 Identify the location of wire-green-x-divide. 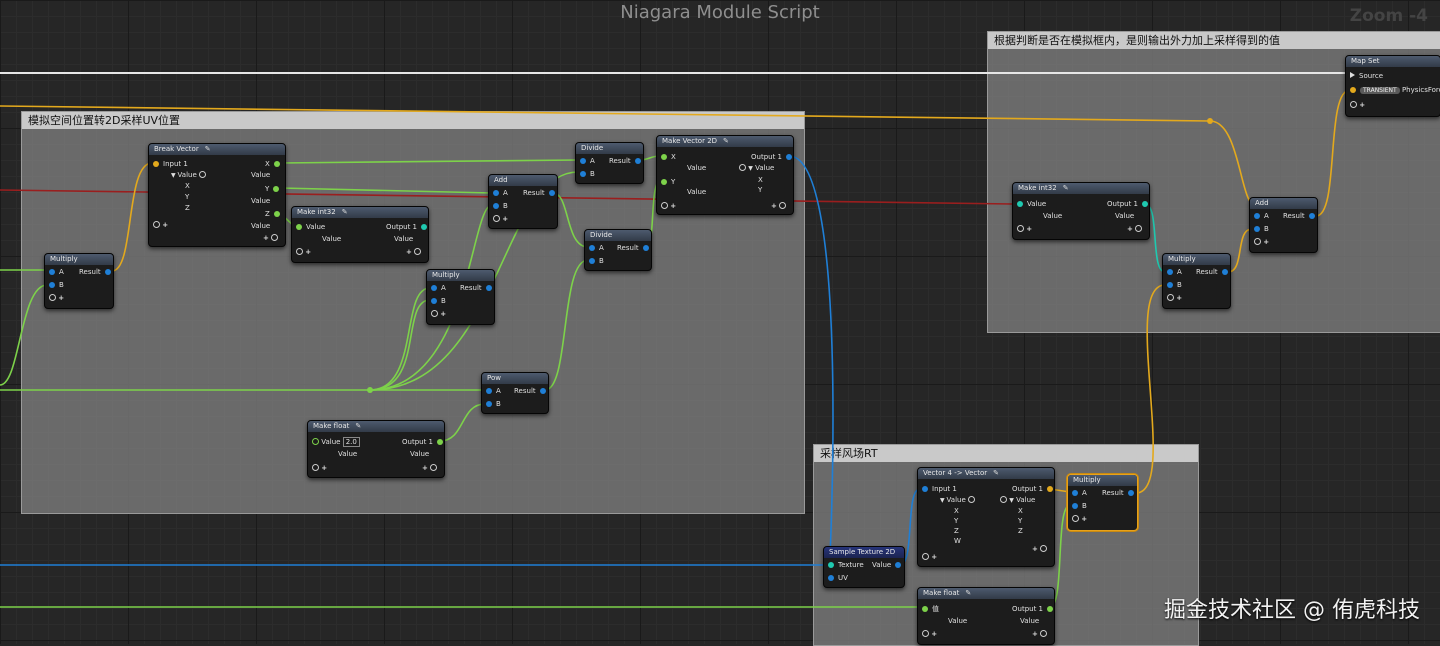
(429, 161).